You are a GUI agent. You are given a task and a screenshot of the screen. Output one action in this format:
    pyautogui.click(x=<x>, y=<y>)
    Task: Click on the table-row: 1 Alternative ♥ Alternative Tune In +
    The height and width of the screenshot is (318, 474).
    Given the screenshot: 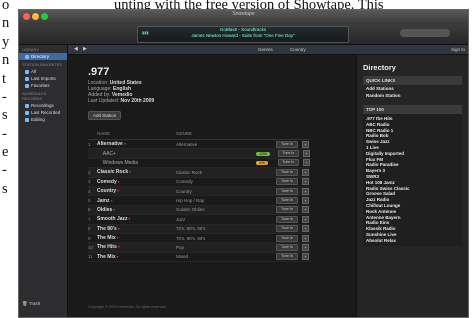 What is the action you would take?
    pyautogui.click(x=199, y=145)
    